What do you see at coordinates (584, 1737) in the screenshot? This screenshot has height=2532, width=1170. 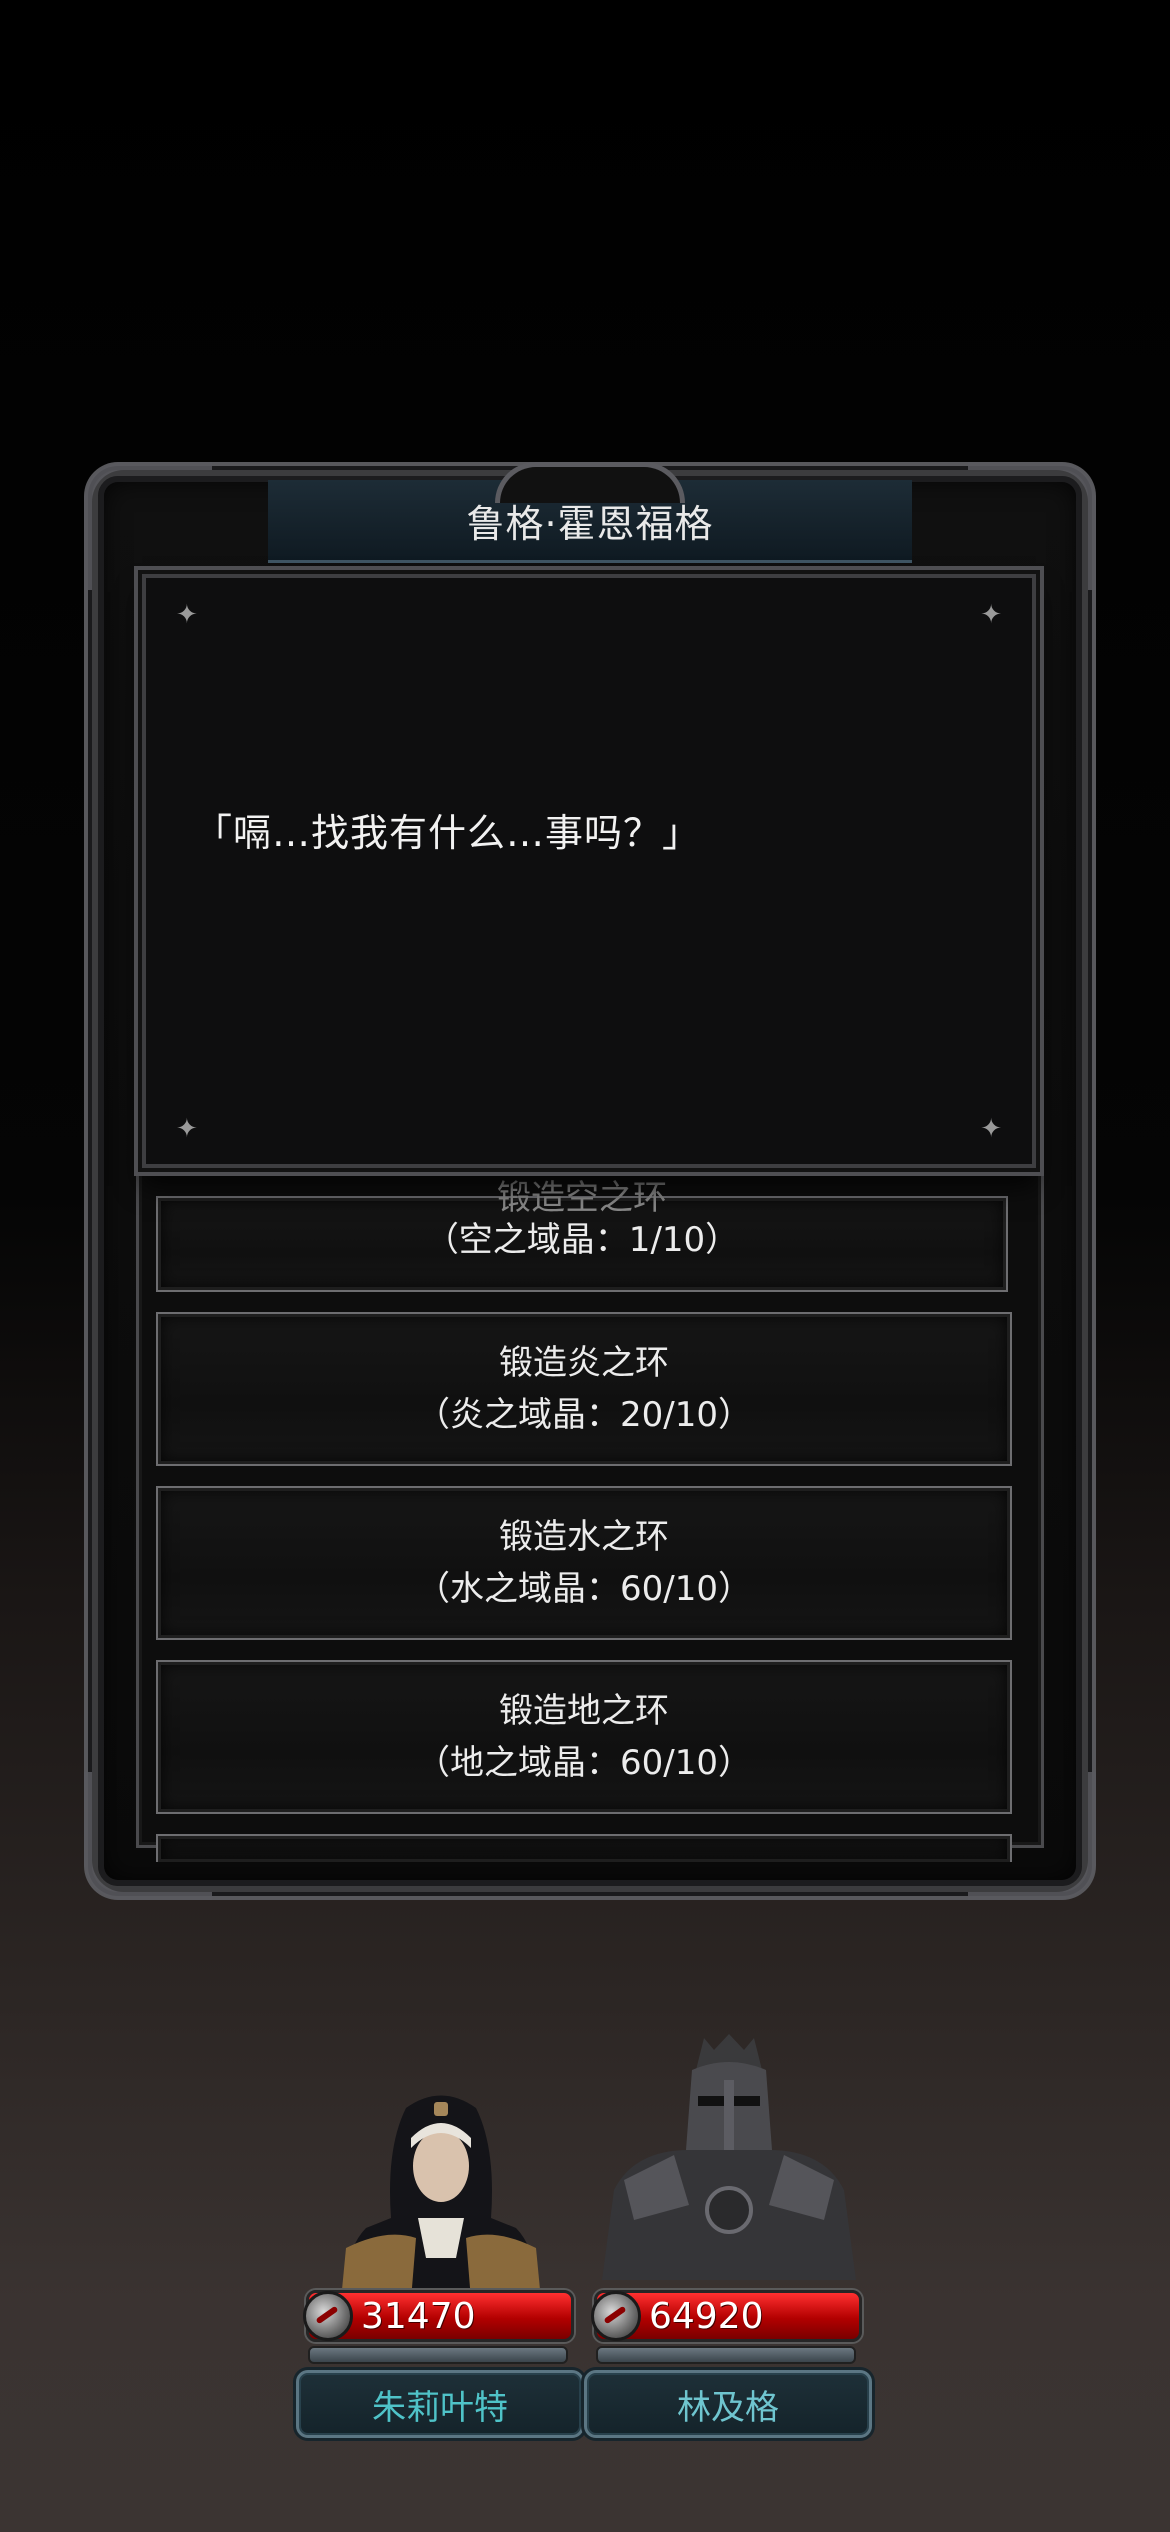 I see `option-forge-earth-ring: 锻造地之环 （地之域晶：60/10）` at bounding box center [584, 1737].